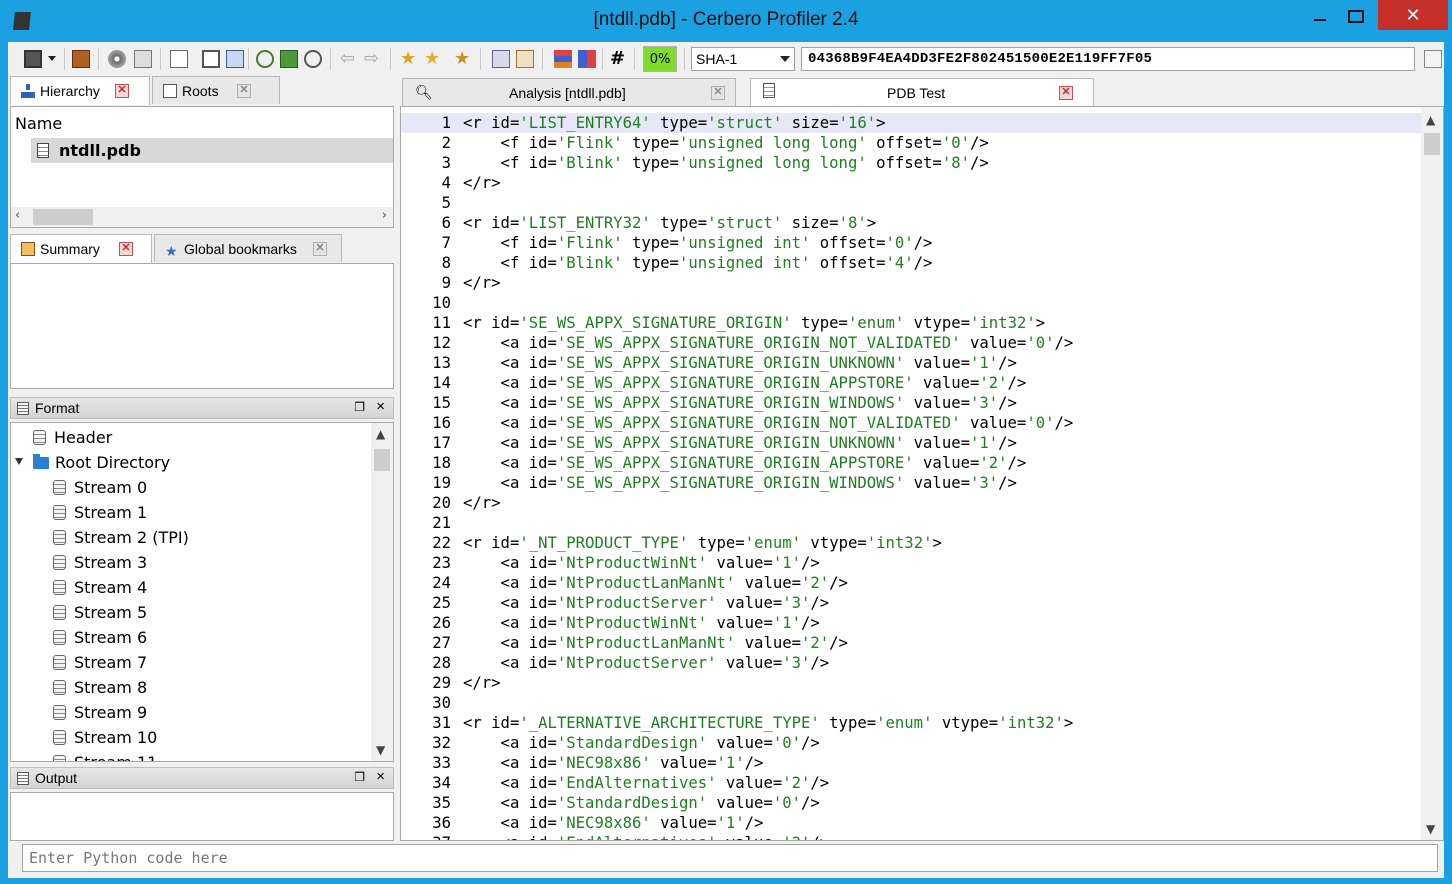 The image size is (1452, 884). What do you see at coordinates (80, 90) in the screenshot?
I see `tab-hierarchy: Hierarchy ✕` at bounding box center [80, 90].